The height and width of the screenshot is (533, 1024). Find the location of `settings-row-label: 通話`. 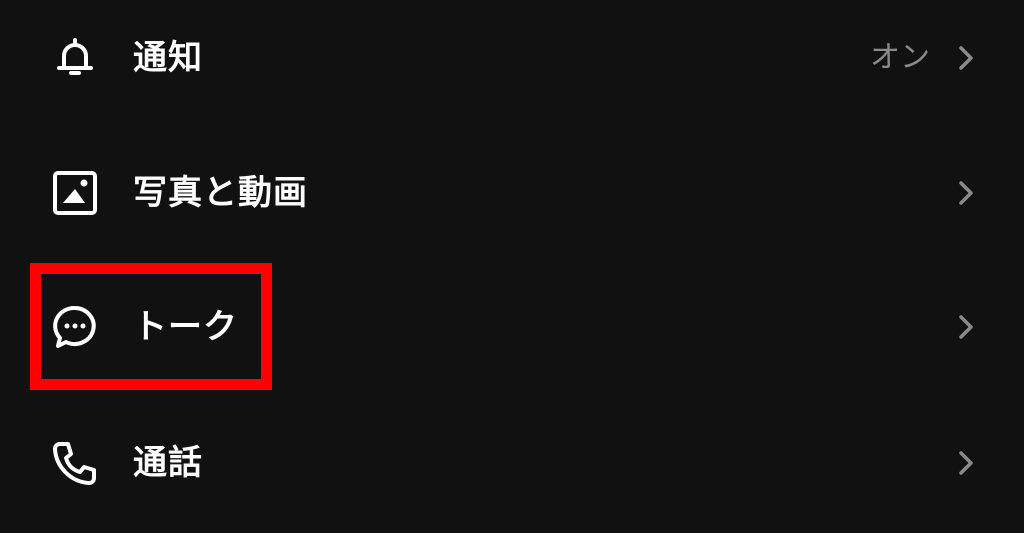

settings-row-label: 通話 is located at coordinates (168, 463).